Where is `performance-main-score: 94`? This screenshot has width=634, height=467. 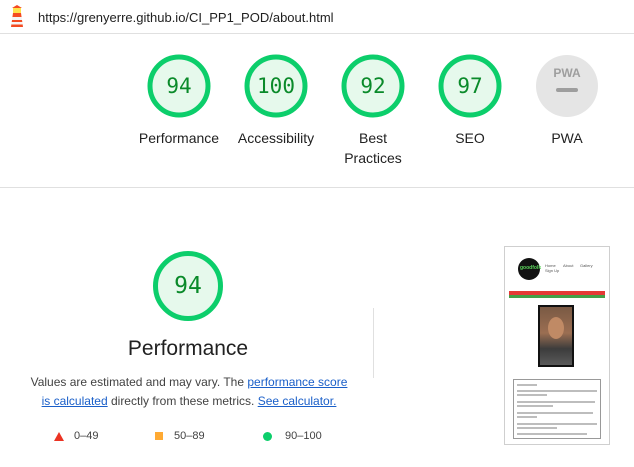 performance-main-score: 94 is located at coordinates (188, 286).